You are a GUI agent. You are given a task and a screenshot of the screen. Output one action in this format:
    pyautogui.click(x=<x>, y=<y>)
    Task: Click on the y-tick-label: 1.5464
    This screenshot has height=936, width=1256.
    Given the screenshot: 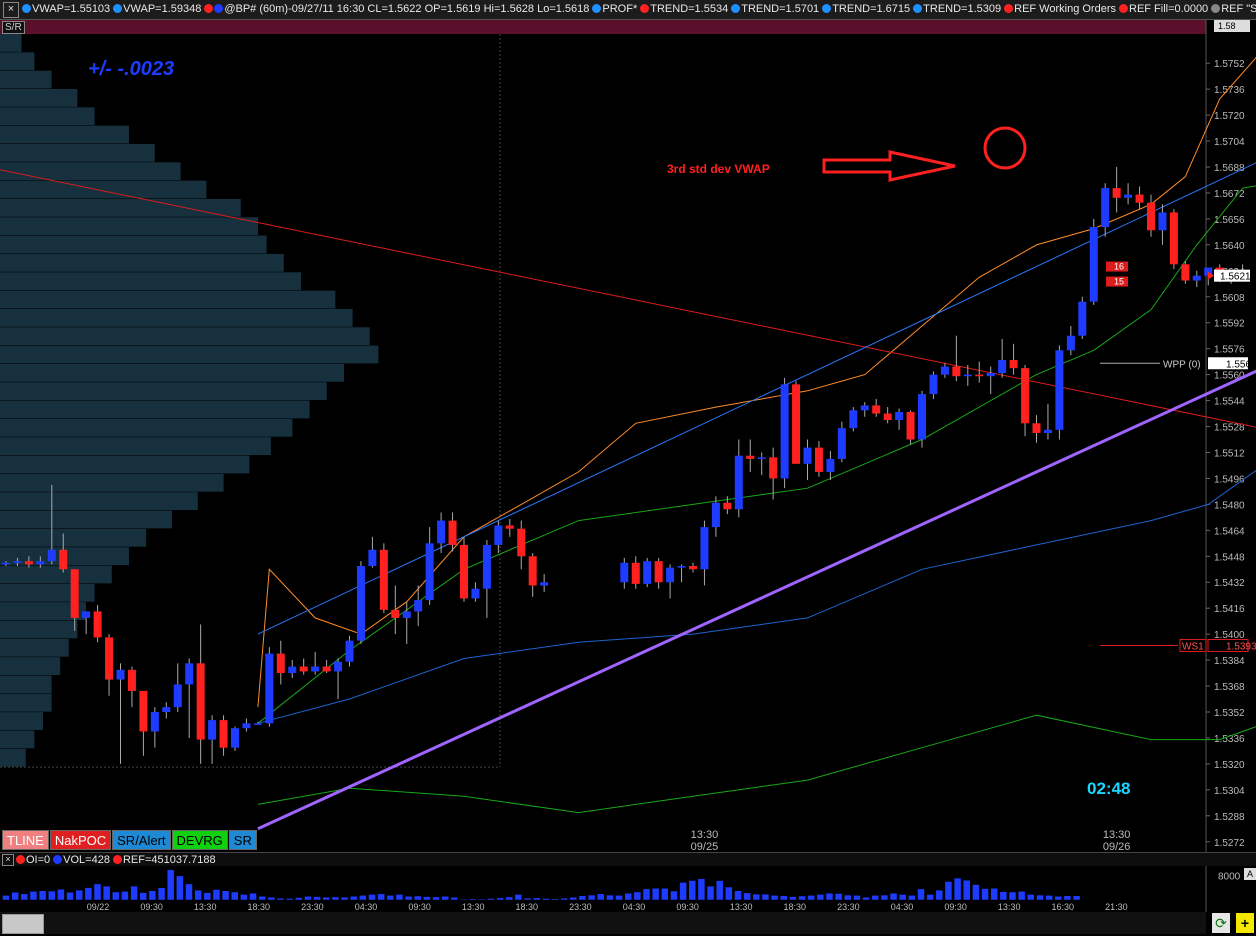 What is the action you would take?
    pyautogui.click(x=1229, y=531)
    